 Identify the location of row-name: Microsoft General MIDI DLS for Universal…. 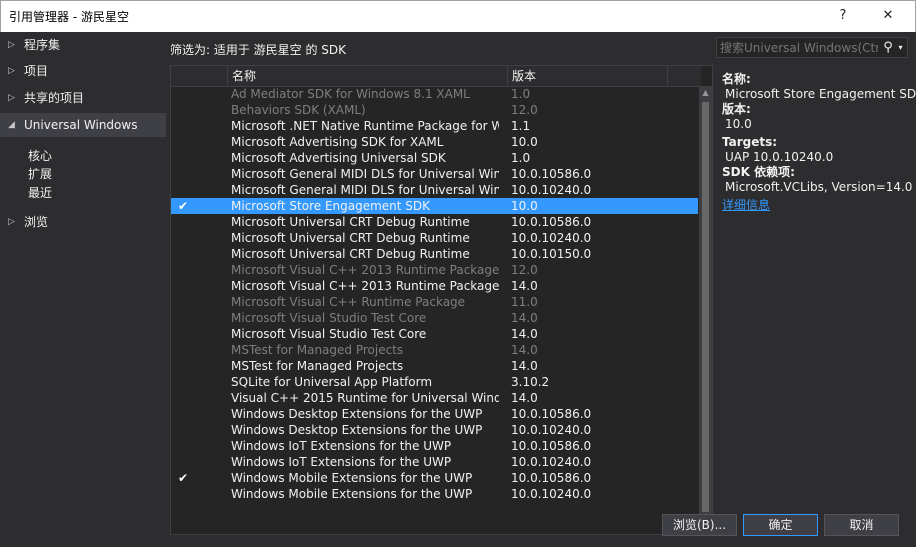
(365, 174).